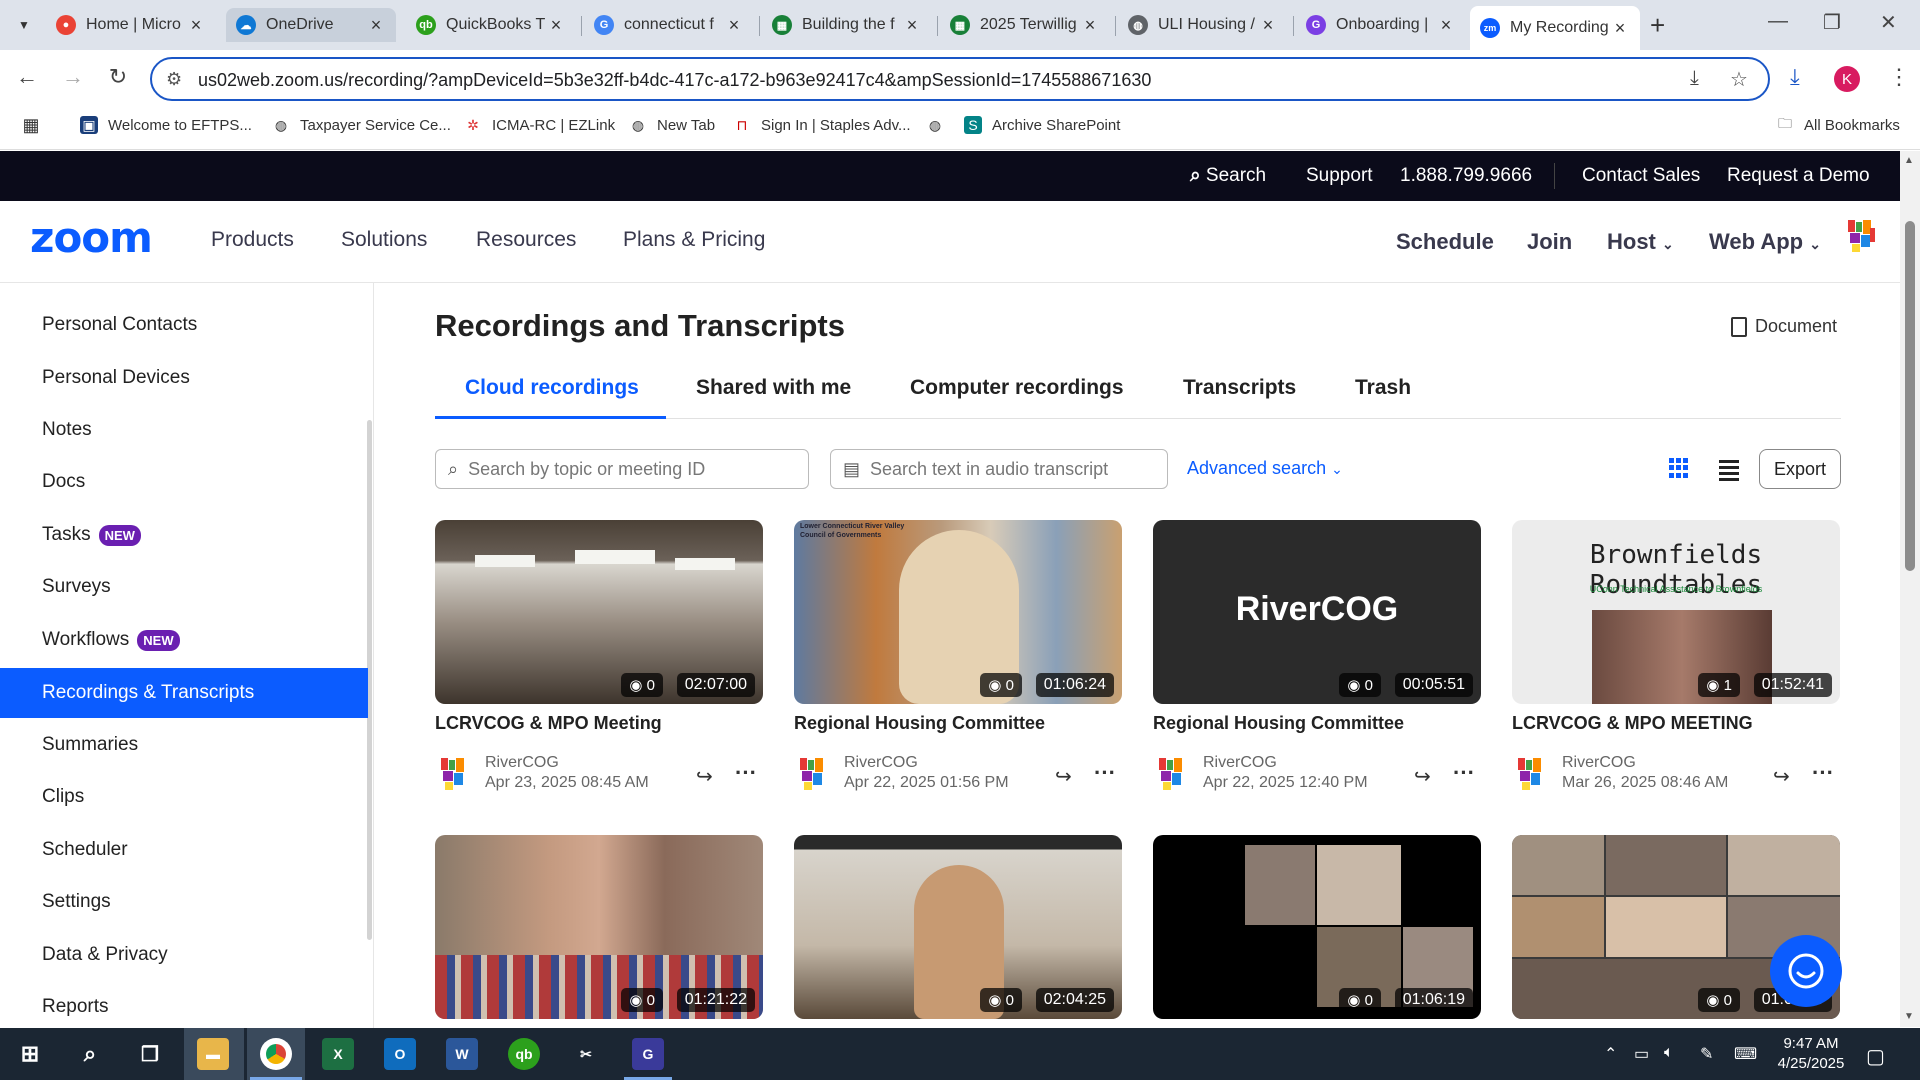  What do you see at coordinates (131, 25) in the screenshot?
I see `browser-tab: ● Home | Micro ×` at bounding box center [131, 25].